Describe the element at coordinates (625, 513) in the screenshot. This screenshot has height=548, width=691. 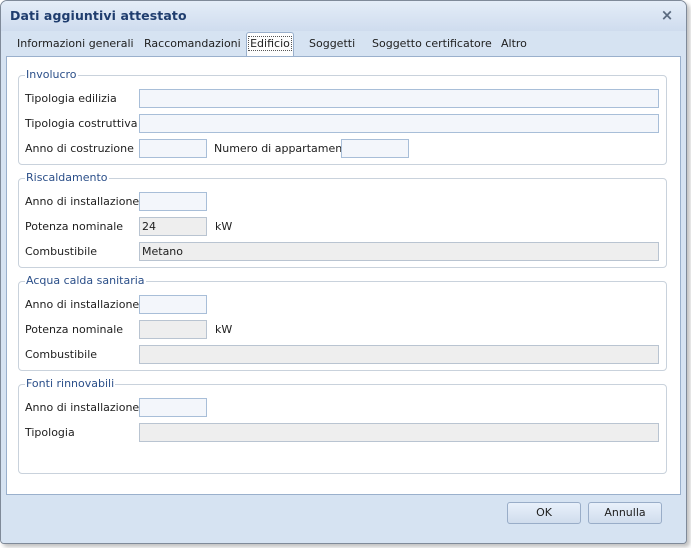
I see `cancel-button: Annulla` at that location.